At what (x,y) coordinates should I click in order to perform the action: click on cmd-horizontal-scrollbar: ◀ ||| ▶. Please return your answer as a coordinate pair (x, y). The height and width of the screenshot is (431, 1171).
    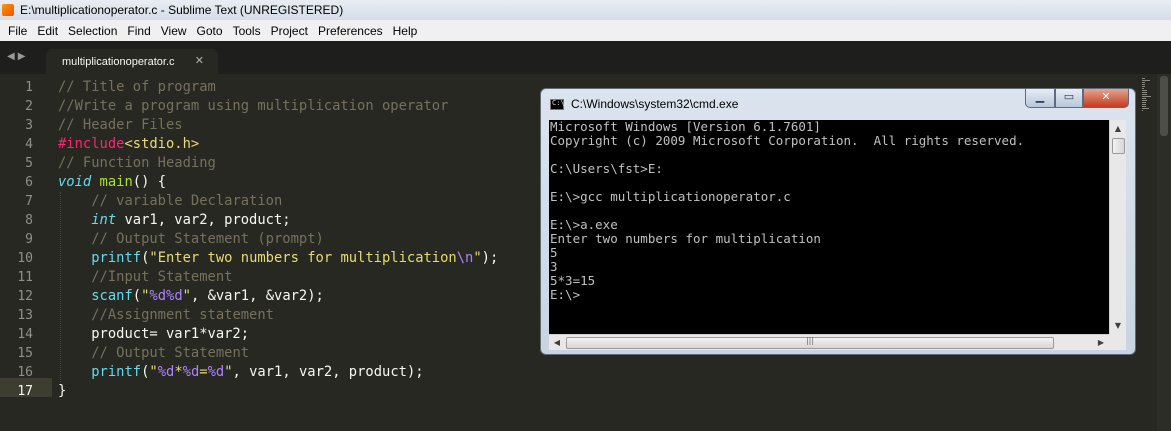
    Looking at the image, I should click on (829, 342).